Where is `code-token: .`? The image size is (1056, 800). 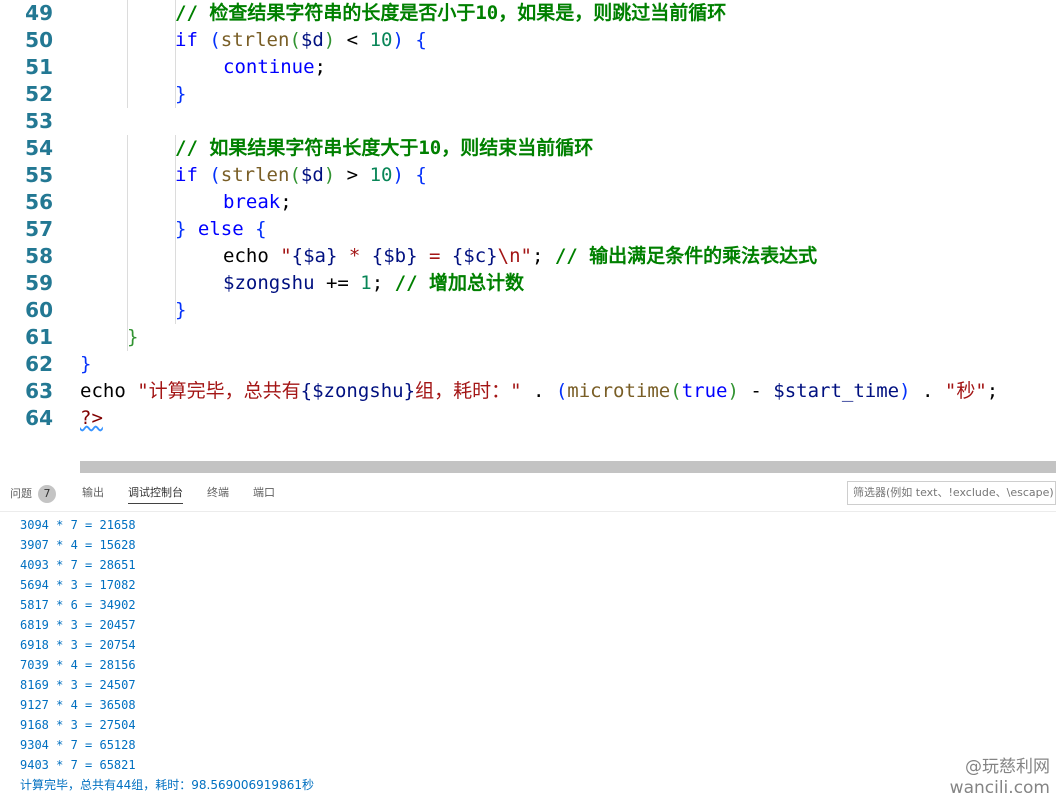 code-token: . is located at coordinates (538, 391).